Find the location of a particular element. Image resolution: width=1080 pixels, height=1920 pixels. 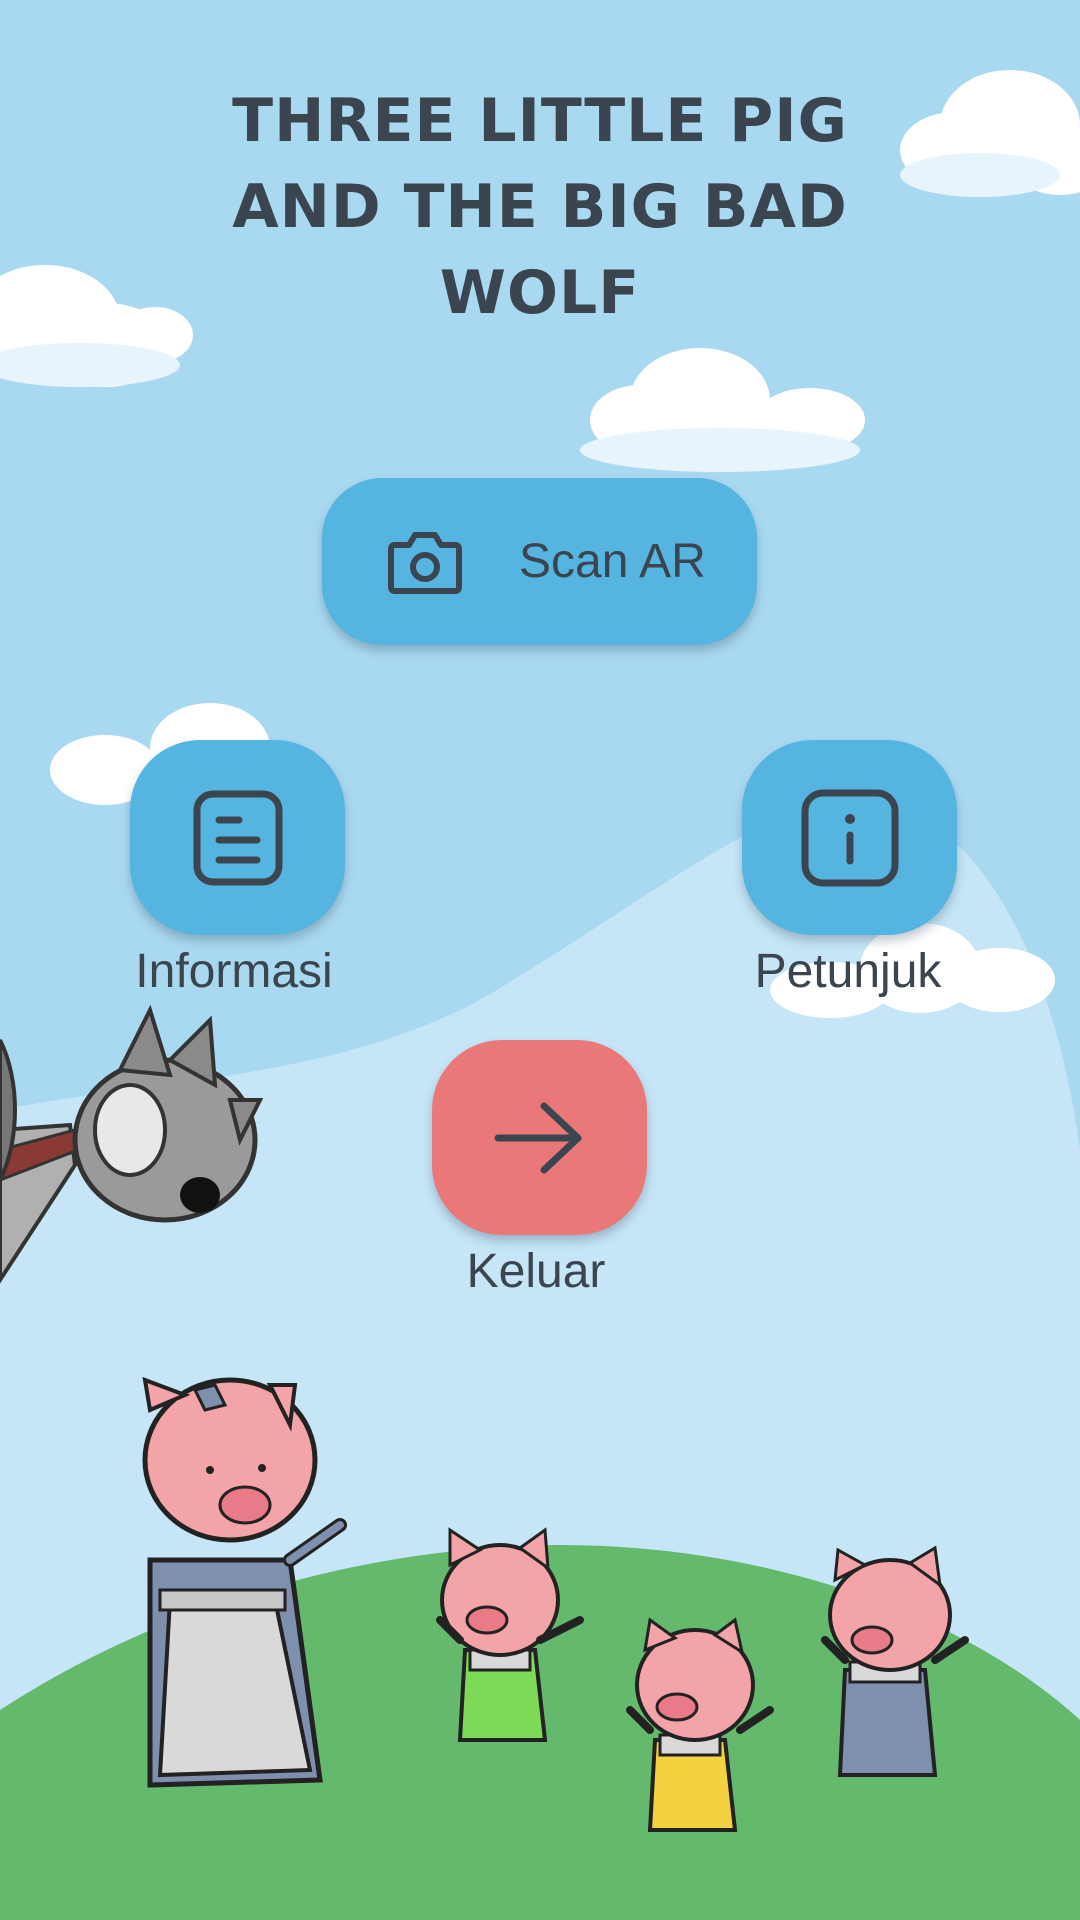

title-line-2: AND THE BIG BAD is located at coordinates (540, 207).